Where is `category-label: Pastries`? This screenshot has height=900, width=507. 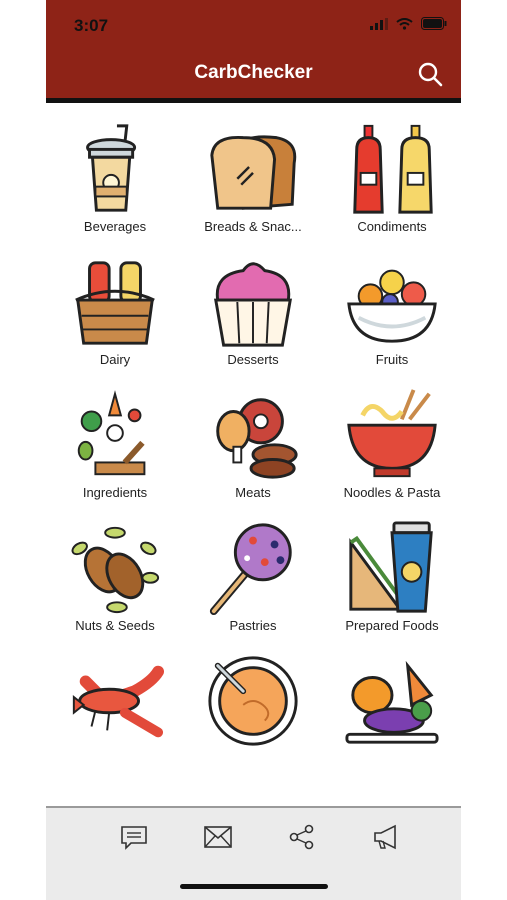 category-label: Pastries is located at coordinates (253, 625).